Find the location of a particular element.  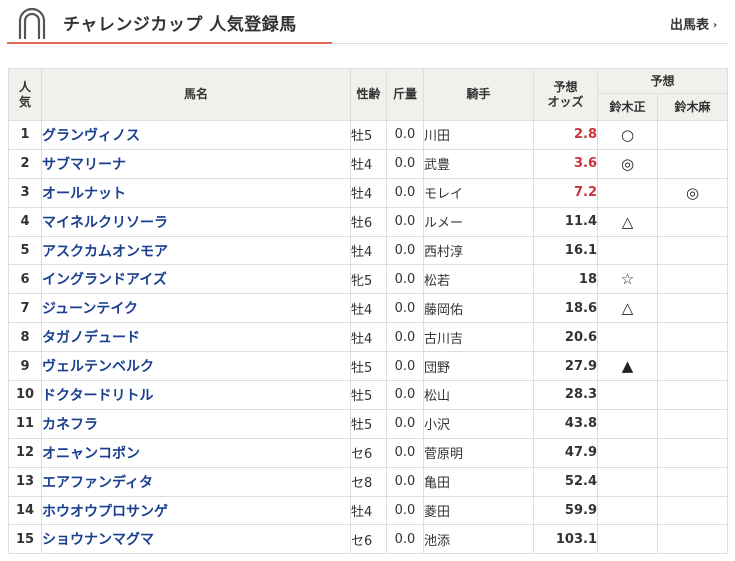

rank-cell: 7 is located at coordinates (25, 308).